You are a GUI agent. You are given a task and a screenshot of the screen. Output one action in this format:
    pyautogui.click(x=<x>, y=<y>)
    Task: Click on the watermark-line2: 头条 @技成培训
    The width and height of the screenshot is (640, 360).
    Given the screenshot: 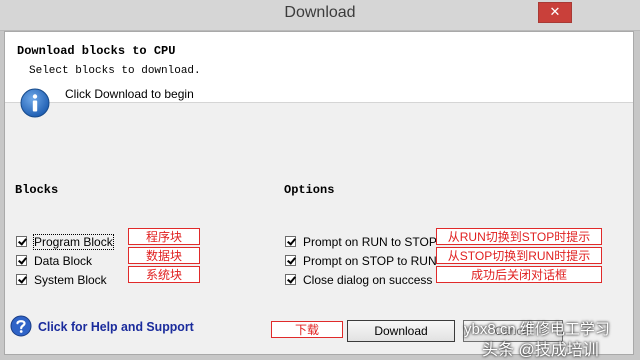 What is the action you would take?
    pyautogui.click(x=540, y=350)
    